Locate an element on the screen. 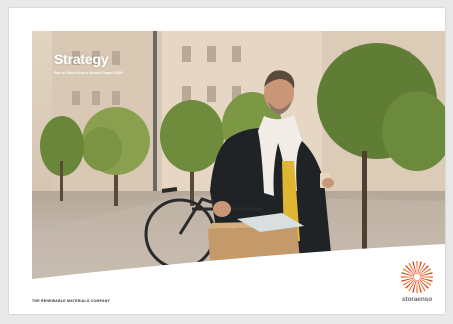  company-tagline: THE RENEWABLE MATERIALS COMPANY is located at coordinates (71, 301).